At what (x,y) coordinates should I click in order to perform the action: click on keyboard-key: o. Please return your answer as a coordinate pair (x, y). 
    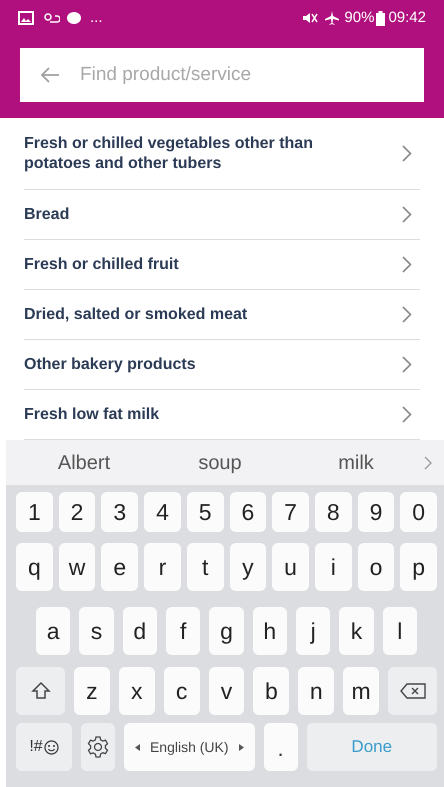
    Looking at the image, I should click on (376, 567).